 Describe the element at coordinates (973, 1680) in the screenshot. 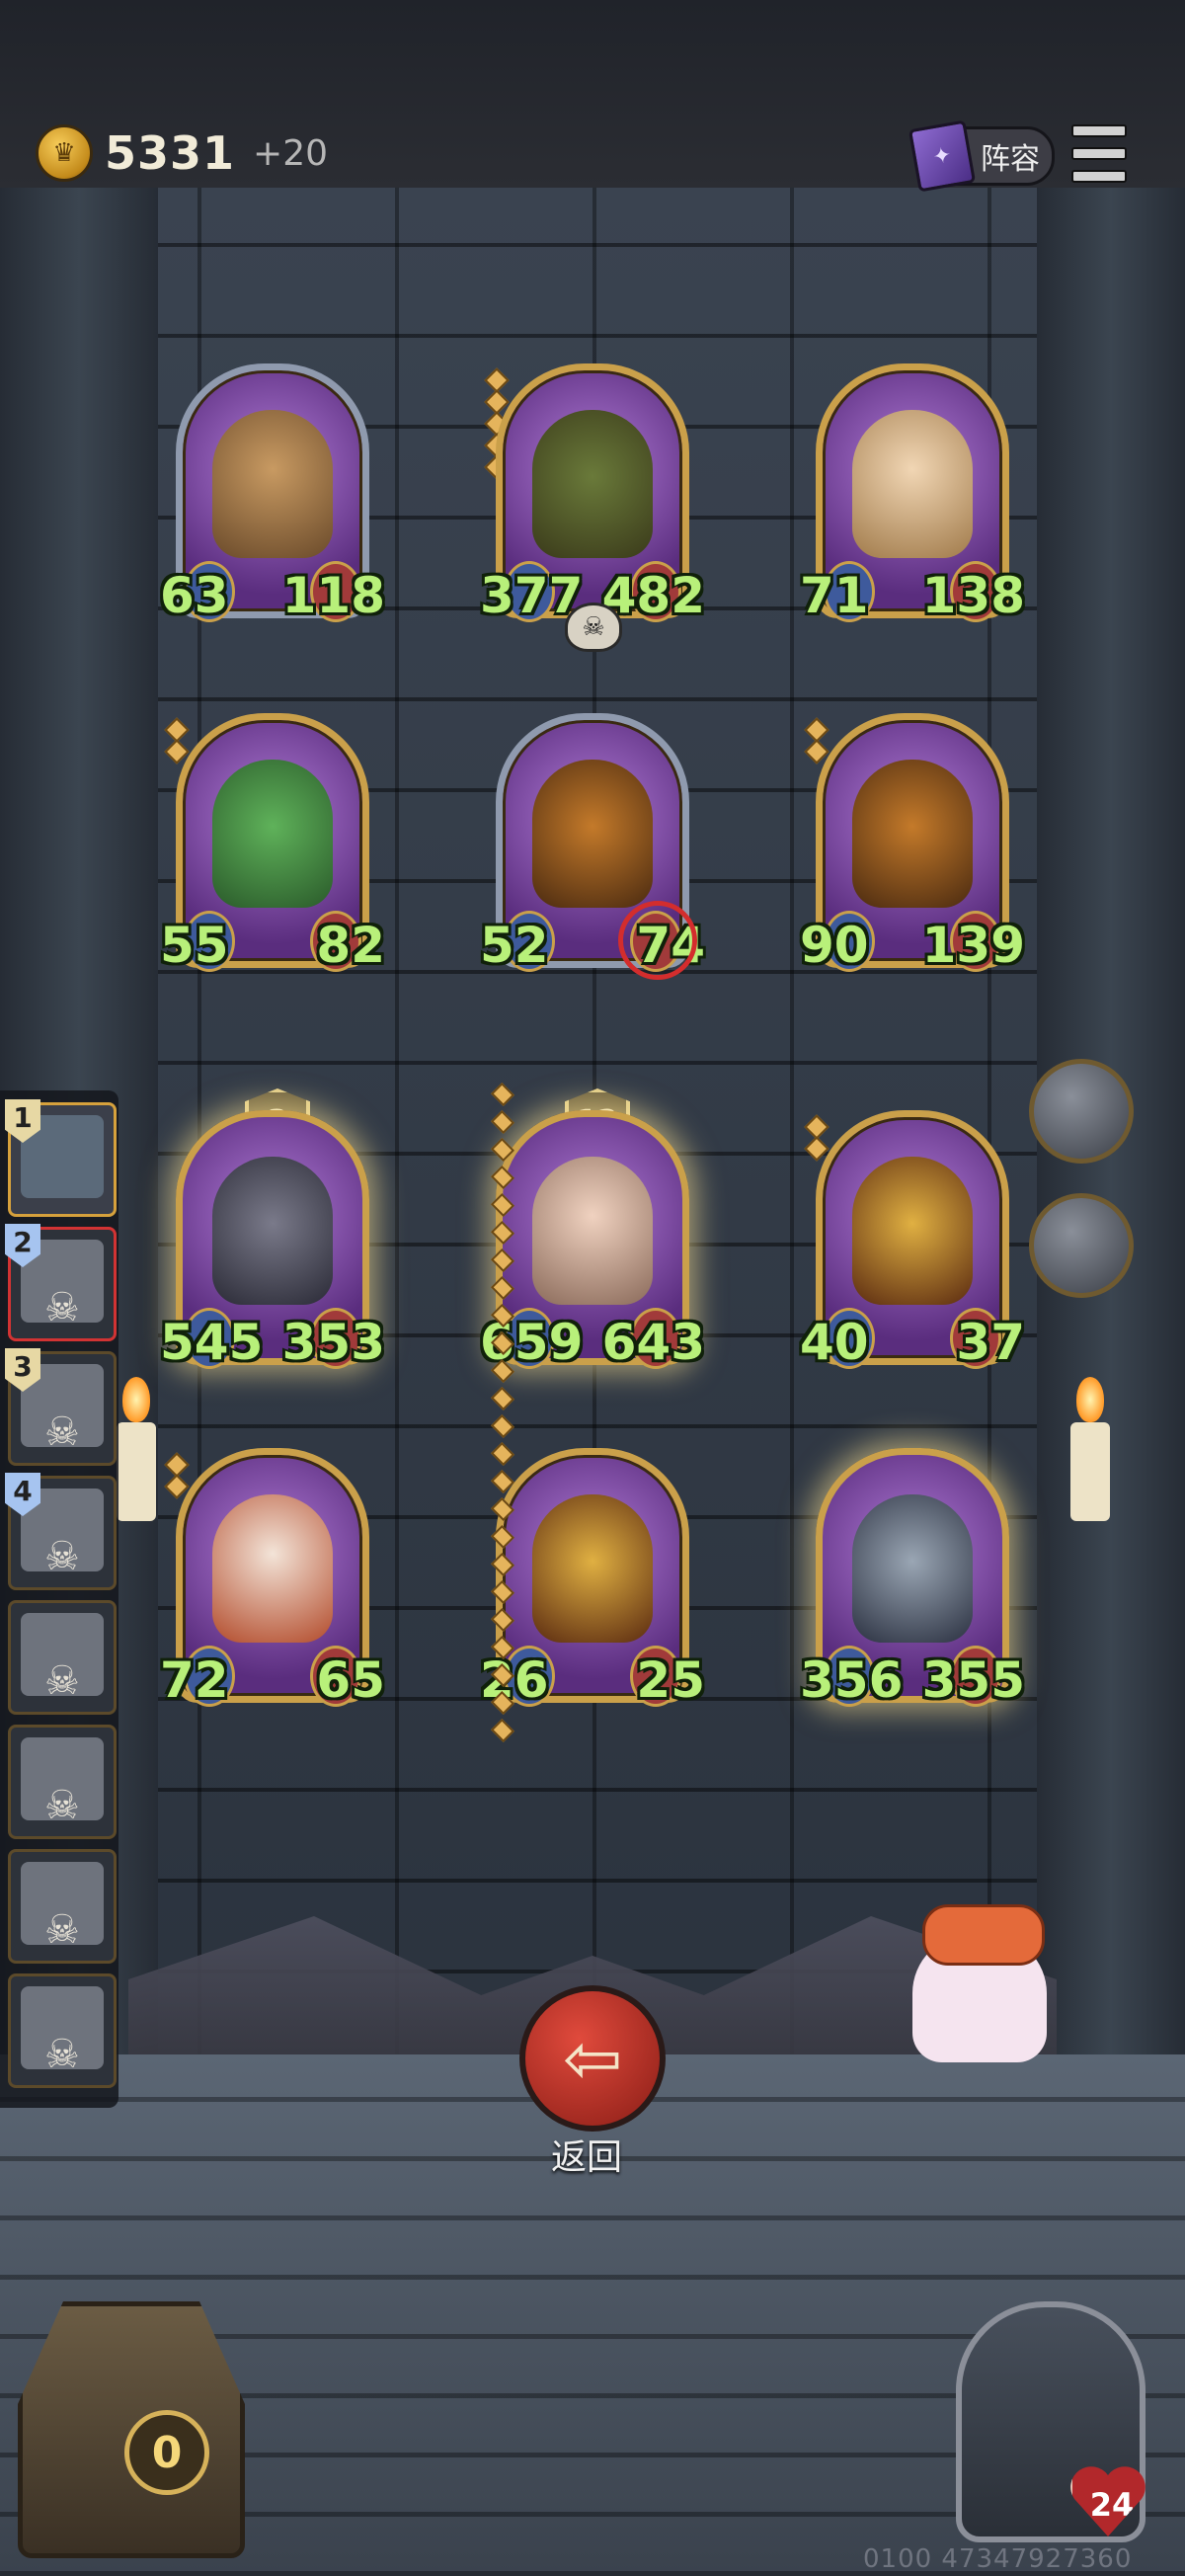

I see `card-health: 355` at that location.